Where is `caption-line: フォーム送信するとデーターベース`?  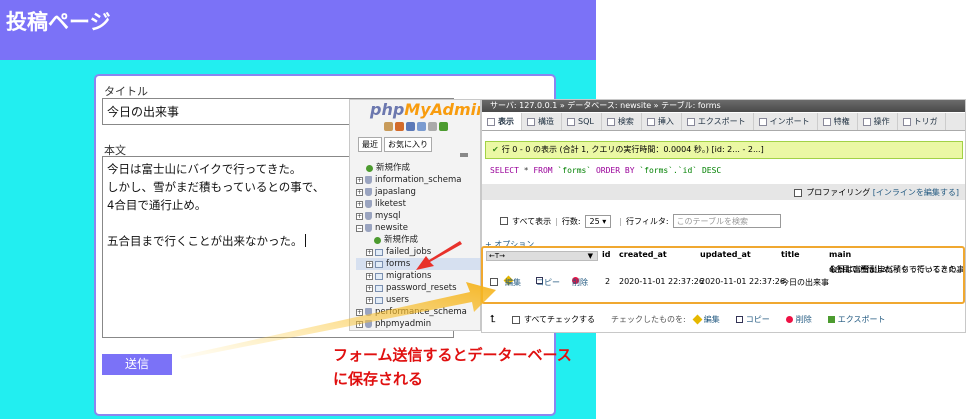 caption-line: フォーム送信するとデーターベース is located at coordinates (452, 355).